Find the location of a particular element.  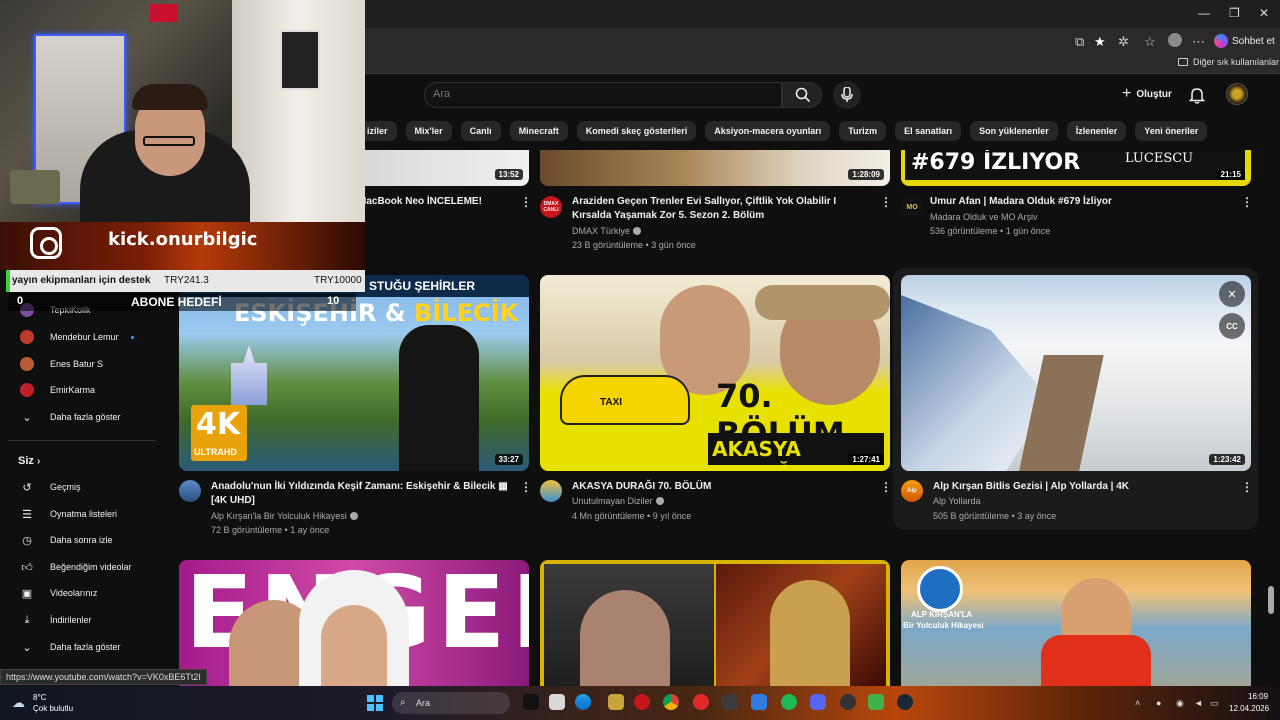

sidebar-show-more-you: ⌄ Daha fazla göster is located at coordinates (80, 647).